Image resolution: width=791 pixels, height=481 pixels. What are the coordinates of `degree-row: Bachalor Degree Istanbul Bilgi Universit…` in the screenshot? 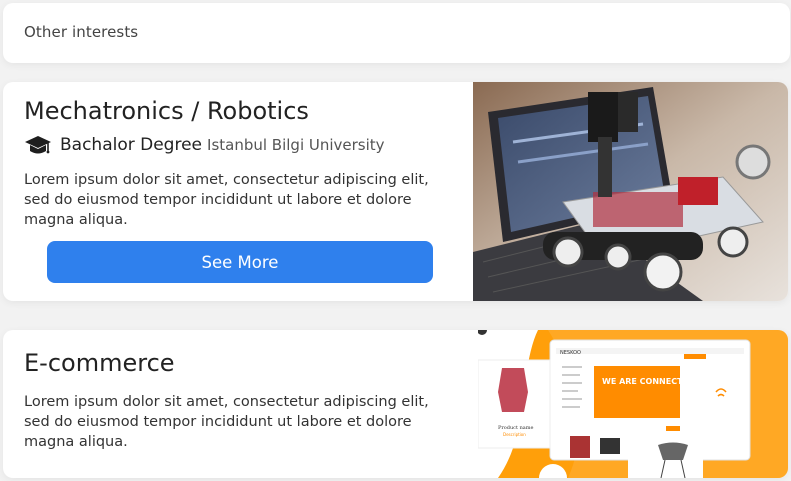 It's located at (204, 145).